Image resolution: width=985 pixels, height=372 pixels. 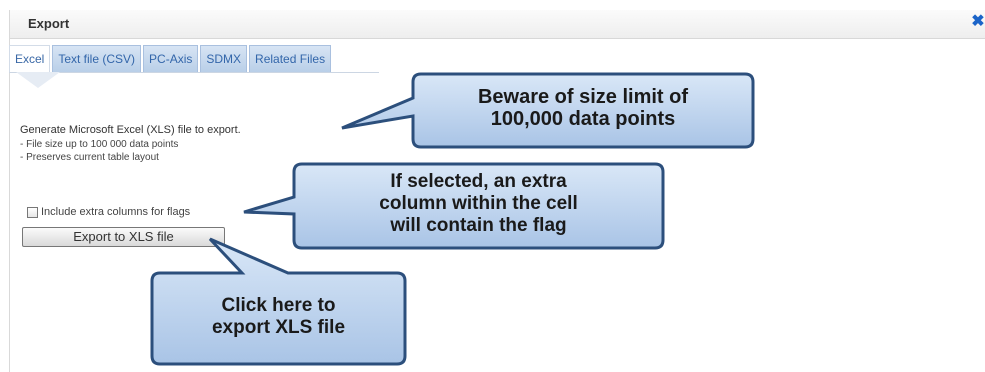 I want to click on export-xls-button: Export to XLS file, so click(x=123, y=237).